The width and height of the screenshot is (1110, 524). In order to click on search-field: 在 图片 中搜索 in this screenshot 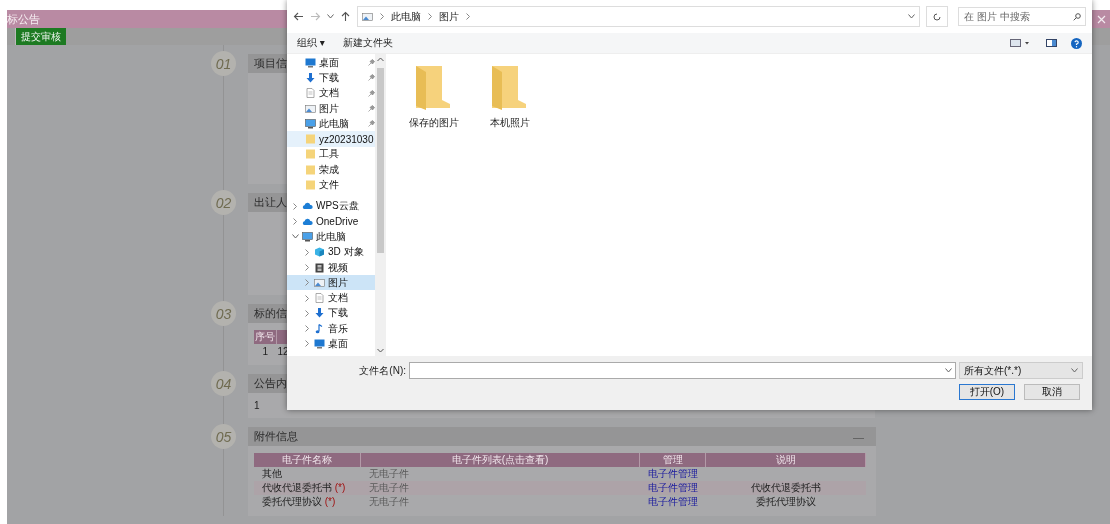, I will do `click(1022, 16)`.